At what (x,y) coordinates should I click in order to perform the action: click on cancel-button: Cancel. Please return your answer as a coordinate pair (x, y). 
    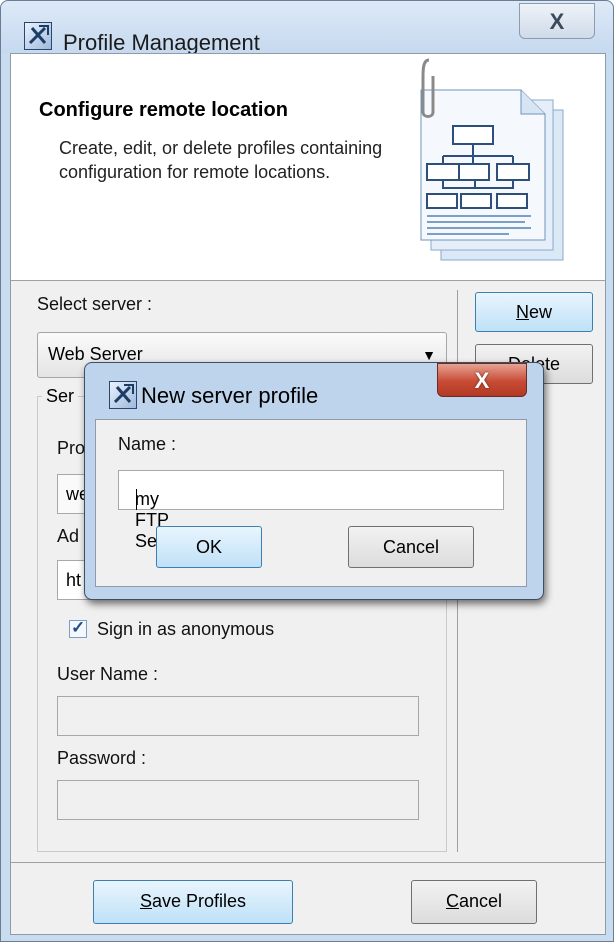
    Looking at the image, I should click on (474, 902).